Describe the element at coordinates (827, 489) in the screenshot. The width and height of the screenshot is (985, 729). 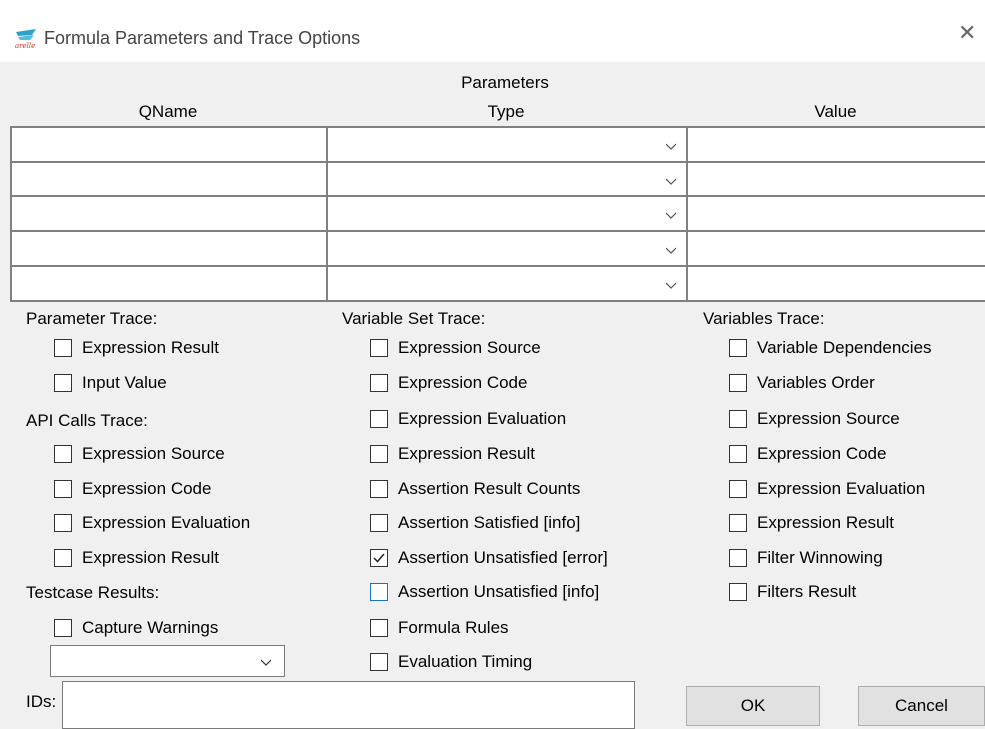
I see `variables-trace-expression-evaluation-checkbox: Expression Evaluation` at that location.